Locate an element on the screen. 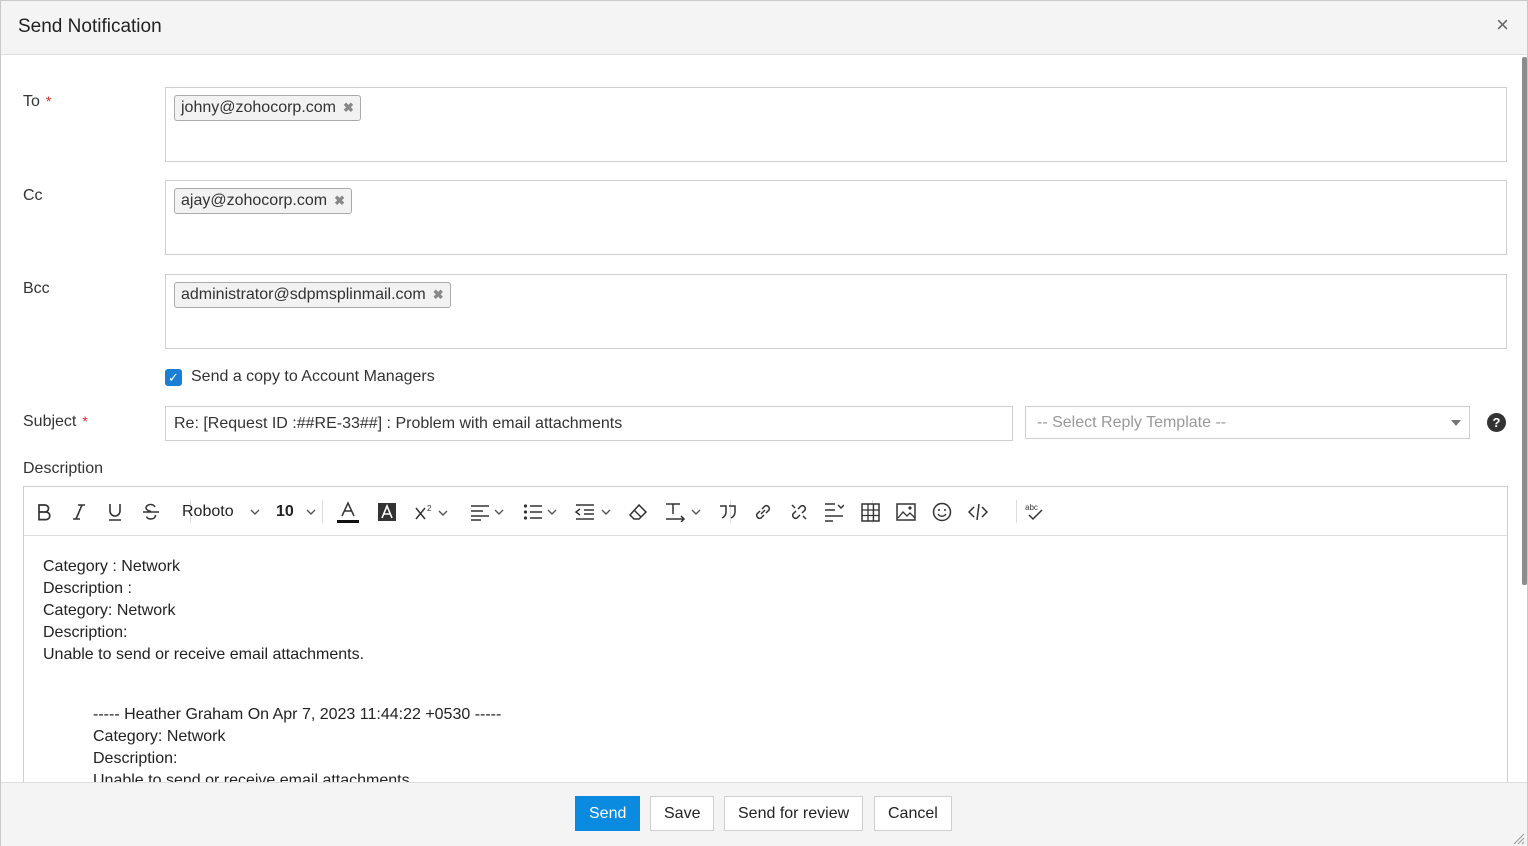 Image resolution: width=1528 pixels, height=846 pixels. italic-icon is located at coordinates (79, 512).